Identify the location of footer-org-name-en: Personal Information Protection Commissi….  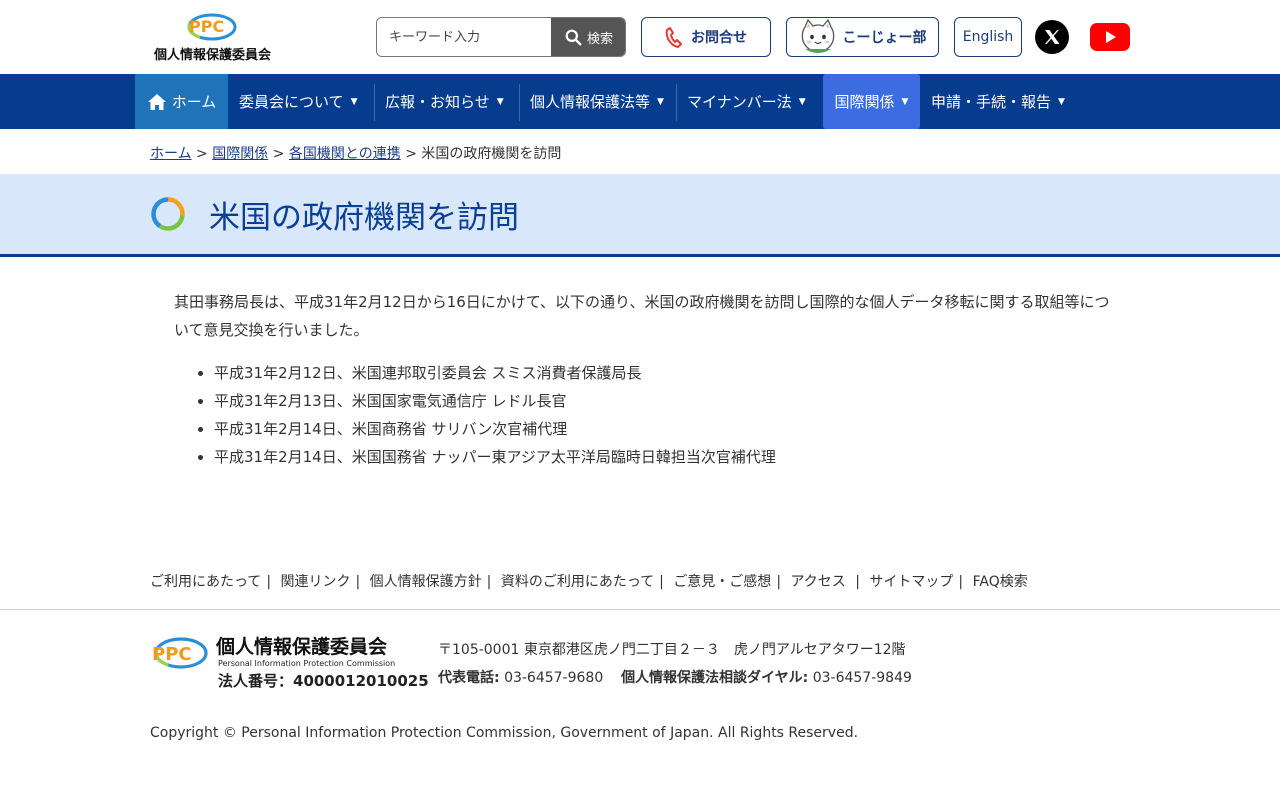
(307, 663).